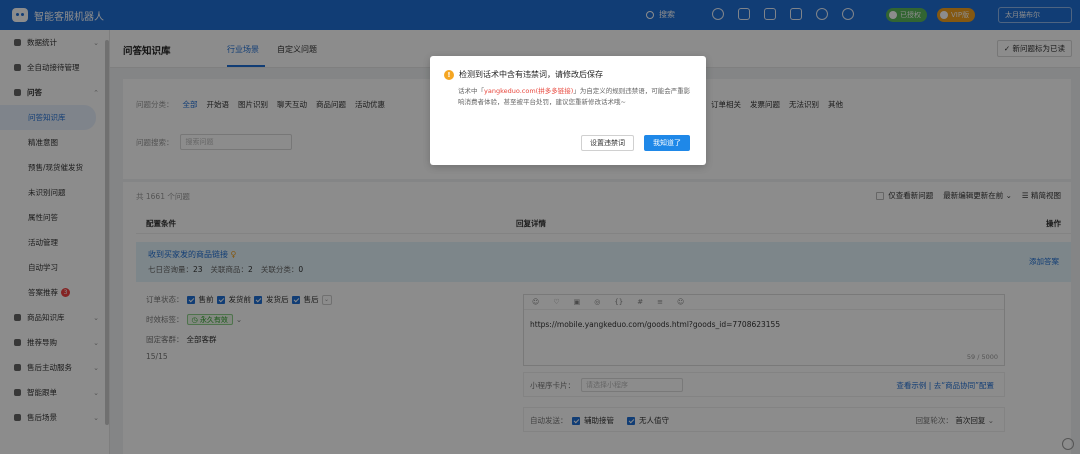 The image size is (1080, 454). What do you see at coordinates (449, 74) in the screenshot?
I see `warning-icon: !` at bounding box center [449, 74].